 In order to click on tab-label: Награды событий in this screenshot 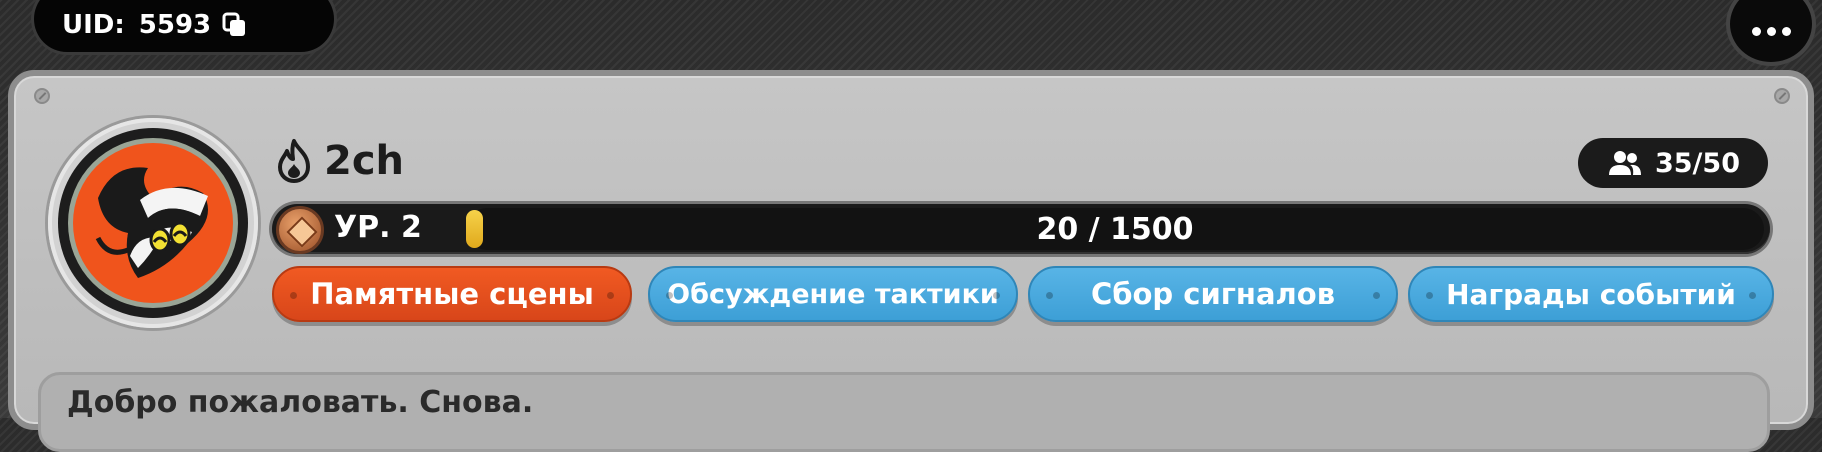, I will do `click(1591, 294)`.